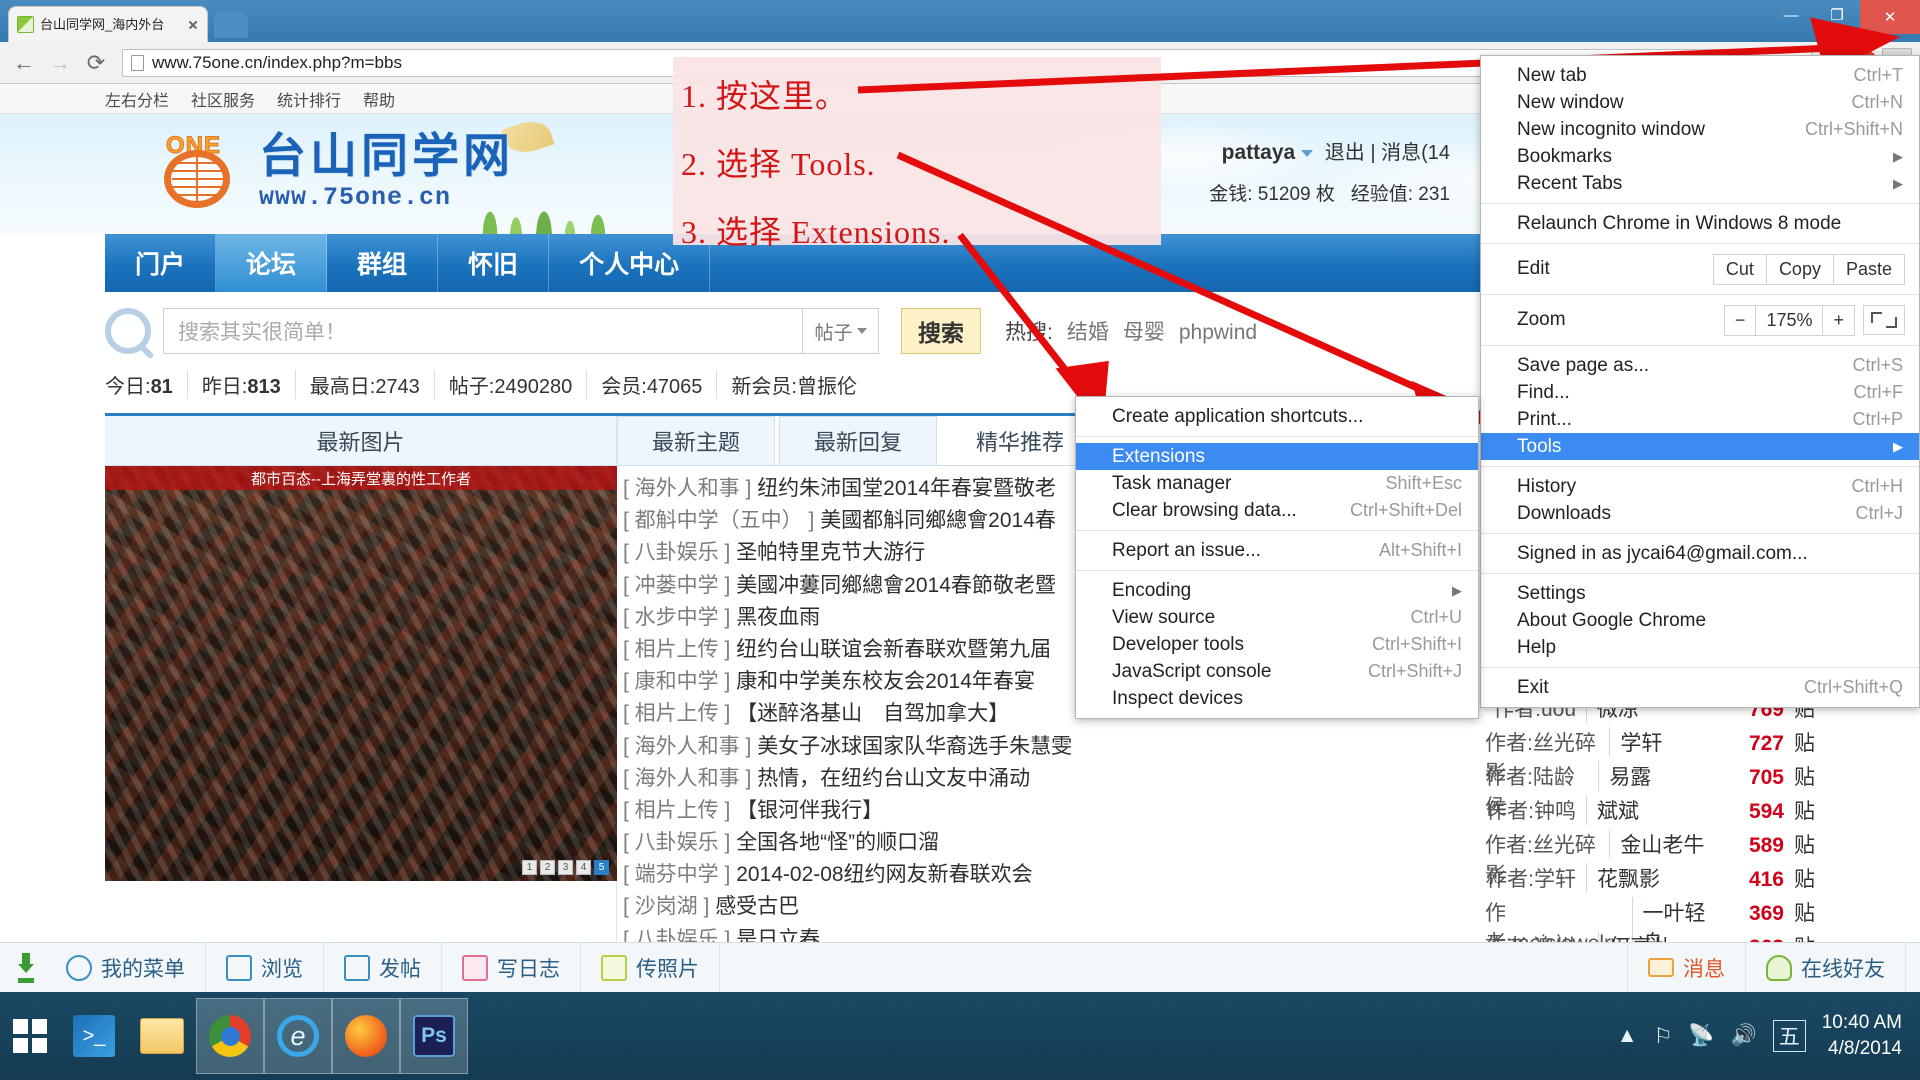 This screenshot has height=1080, width=1920. What do you see at coordinates (1741, 320) in the screenshot?
I see `zoom-out-button: −` at bounding box center [1741, 320].